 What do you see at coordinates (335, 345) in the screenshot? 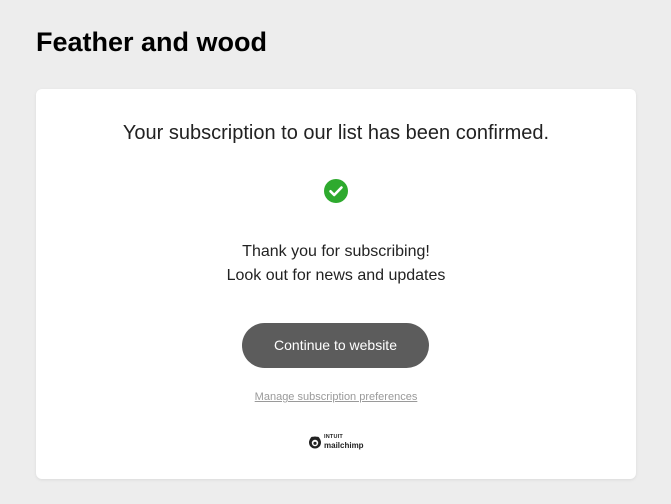
I see `continue-to-website-button: Continue to website` at bounding box center [335, 345].